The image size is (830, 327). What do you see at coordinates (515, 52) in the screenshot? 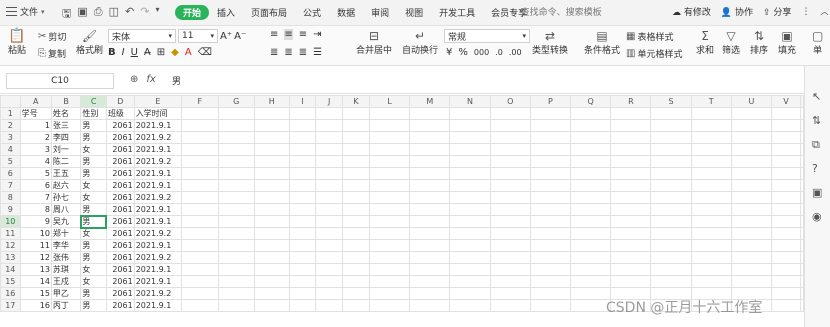
I see `decrease-decimal-icon: .00` at bounding box center [515, 52].